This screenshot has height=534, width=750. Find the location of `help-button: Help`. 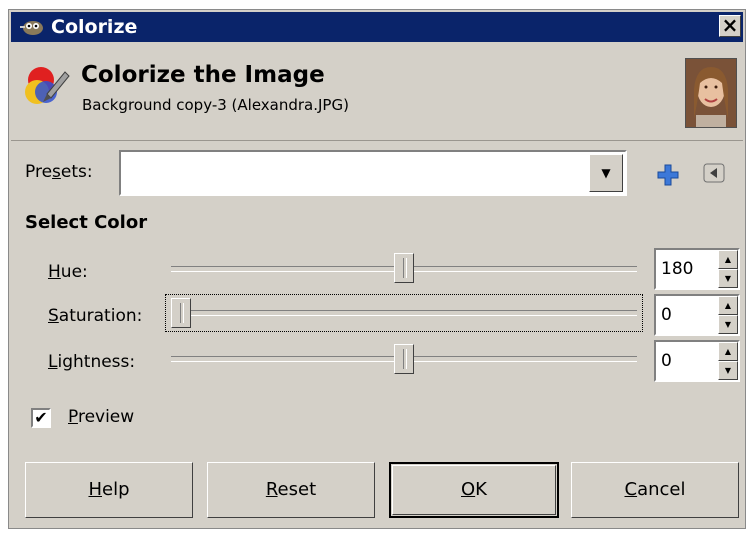

help-button: Help is located at coordinates (109, 490).